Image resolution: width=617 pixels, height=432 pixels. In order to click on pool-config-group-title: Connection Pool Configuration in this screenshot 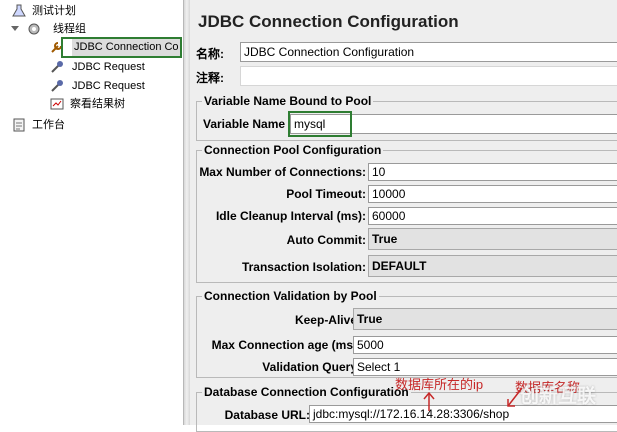, I will do `click(293, 150)`.